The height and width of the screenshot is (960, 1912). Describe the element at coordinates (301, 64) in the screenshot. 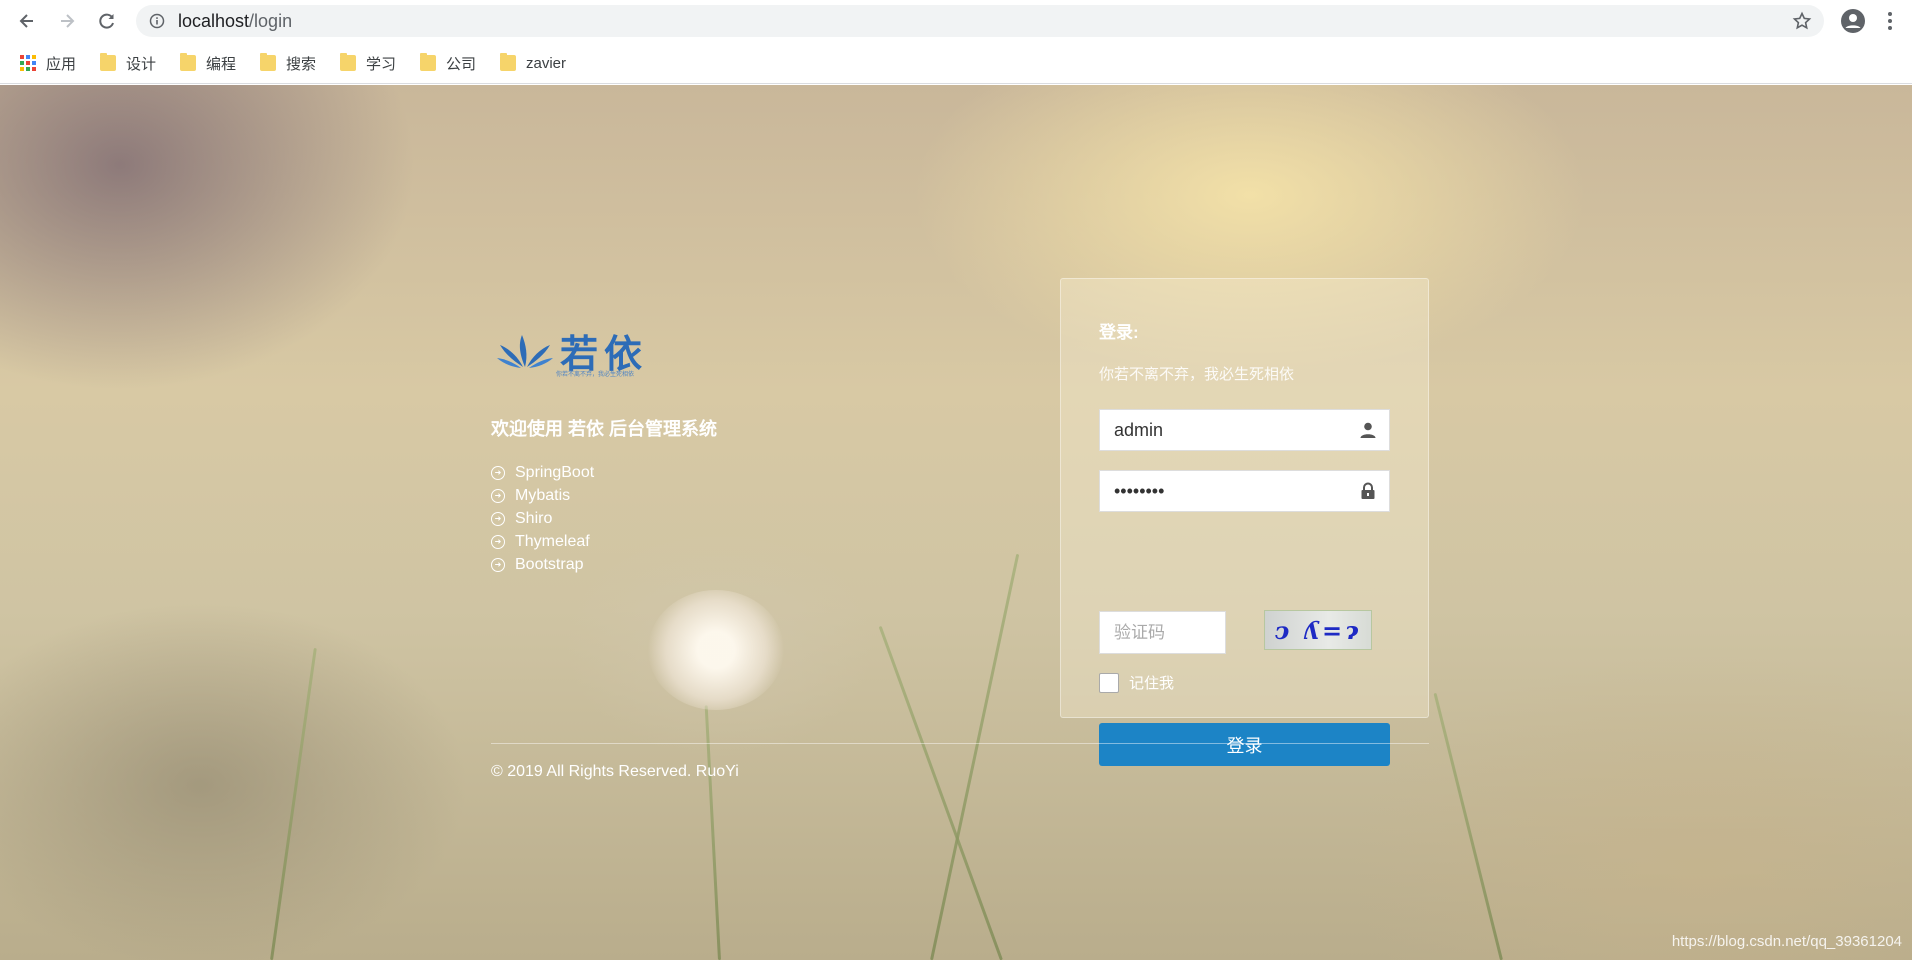

I see `bookmark-label: 搜索` at that location.